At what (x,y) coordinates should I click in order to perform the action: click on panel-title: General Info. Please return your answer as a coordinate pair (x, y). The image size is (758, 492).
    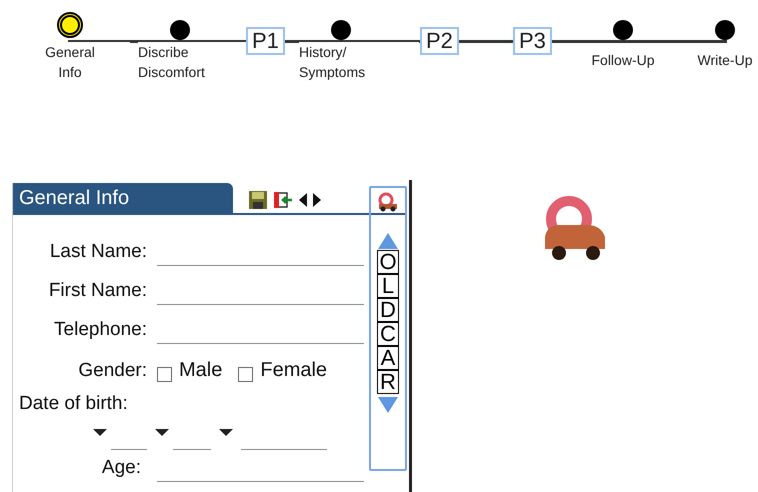
    Looking at the image, I should click on (123, 198).